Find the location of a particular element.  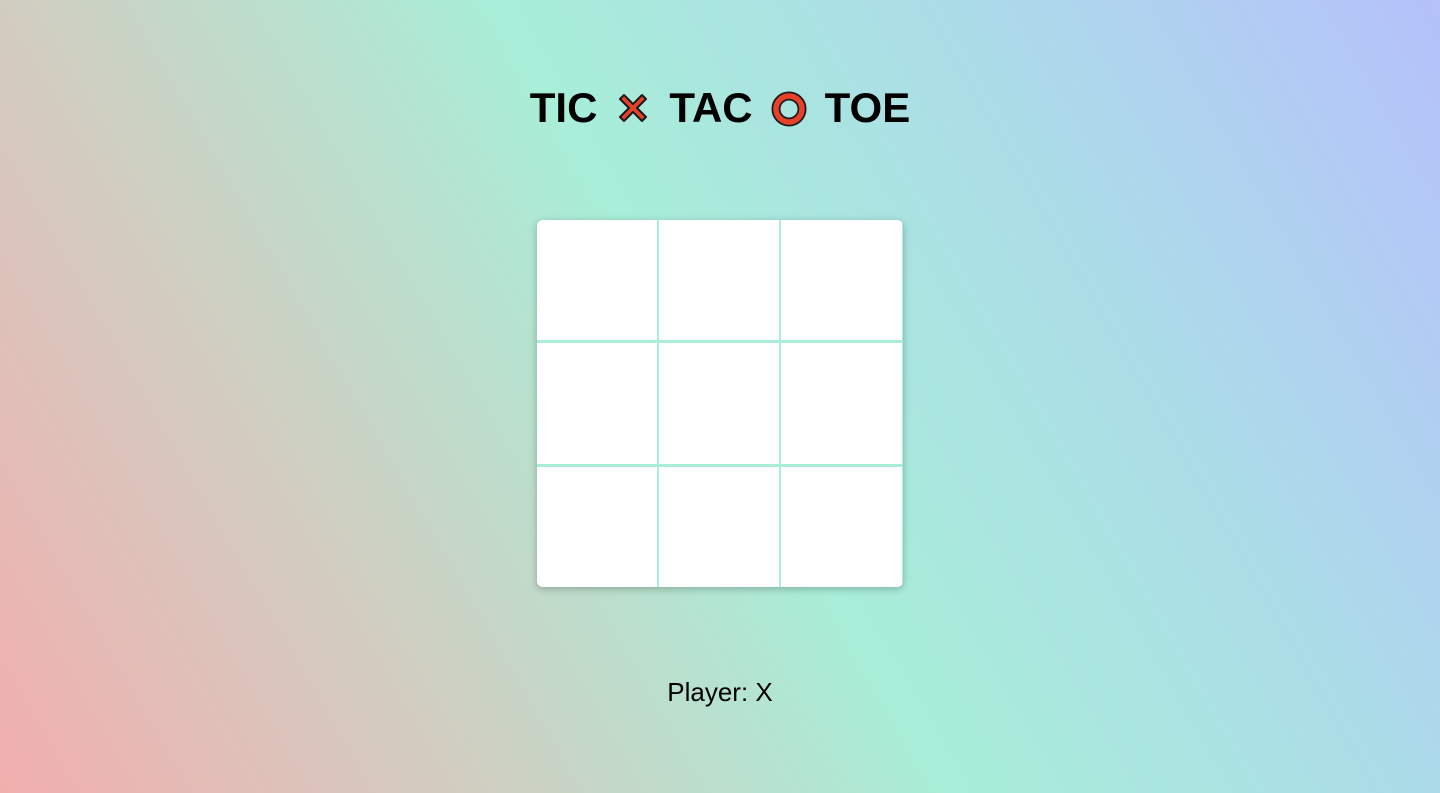

x-mark-icon is located at coordinates (633, 108).